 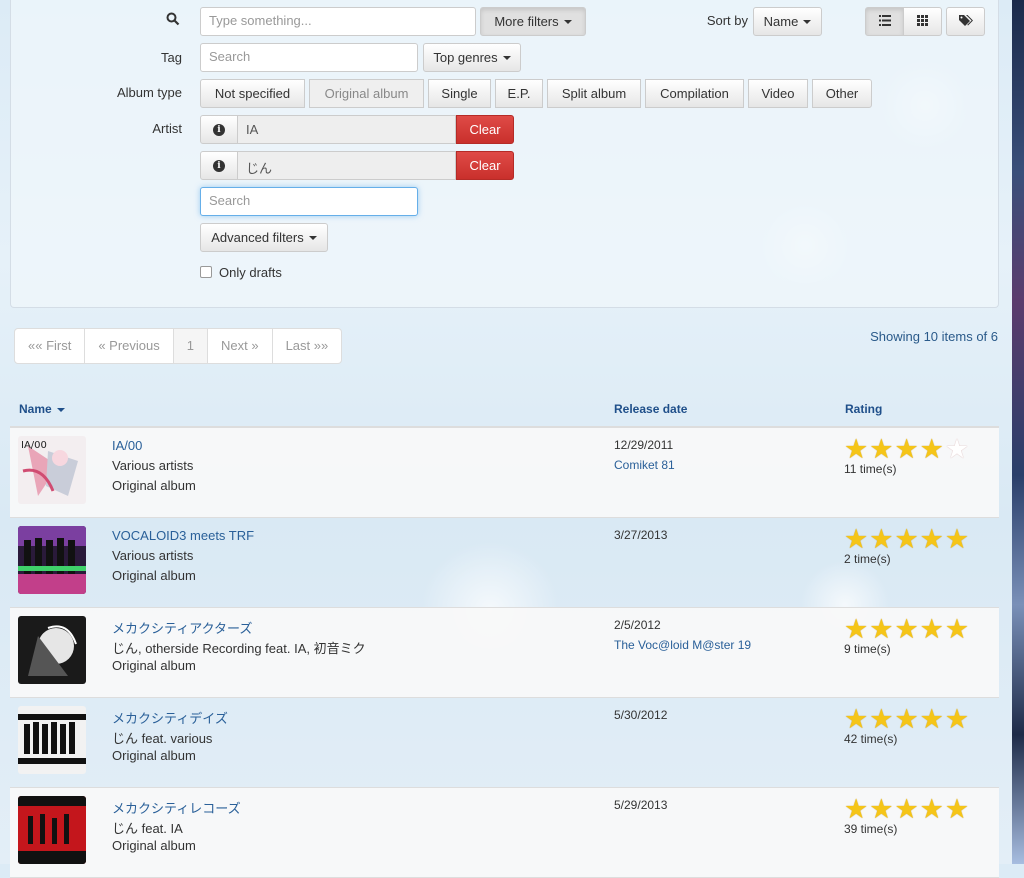 I want to click on svg-text: IA/00, so click(x=34, y=445).